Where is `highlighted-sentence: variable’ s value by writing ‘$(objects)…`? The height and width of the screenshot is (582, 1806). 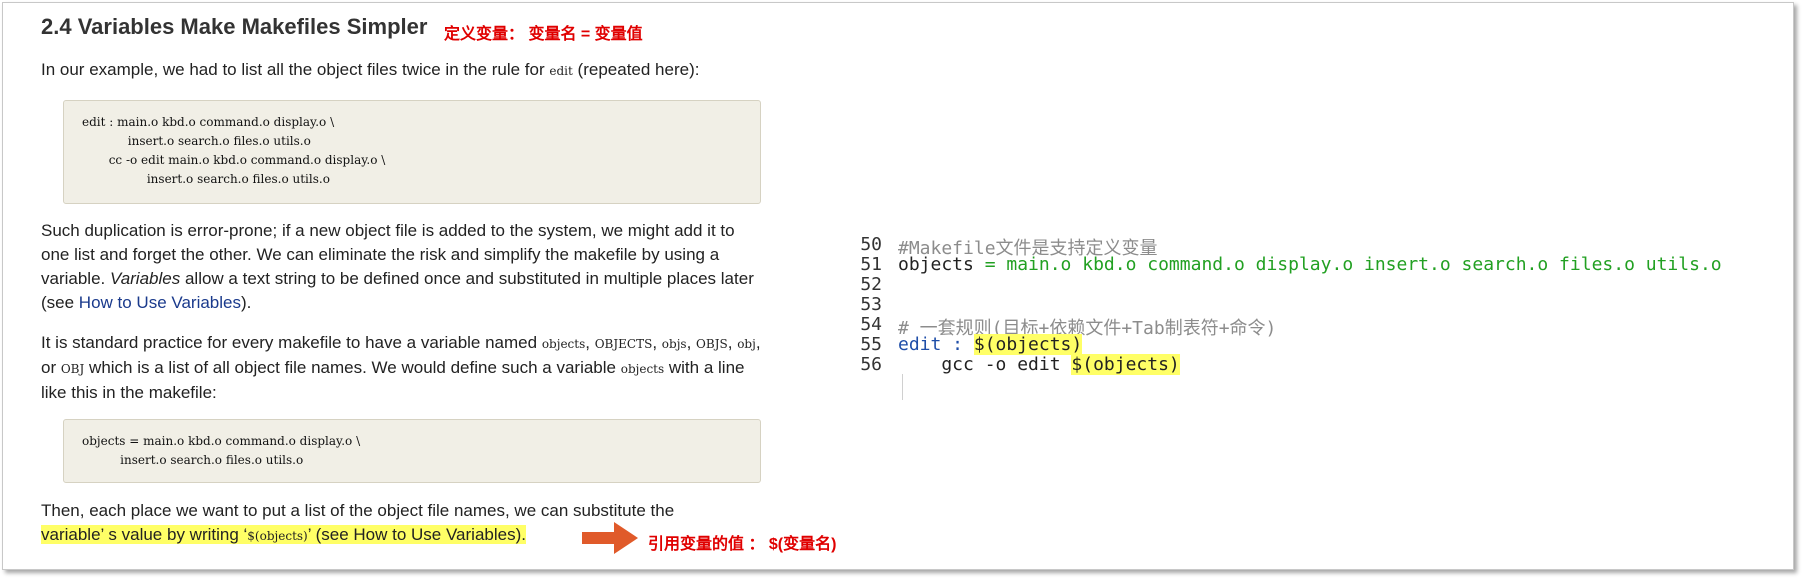
highlighted-sentence: variable’ s value by writing ‘$(objects)… is located at coordinates (283, 534).